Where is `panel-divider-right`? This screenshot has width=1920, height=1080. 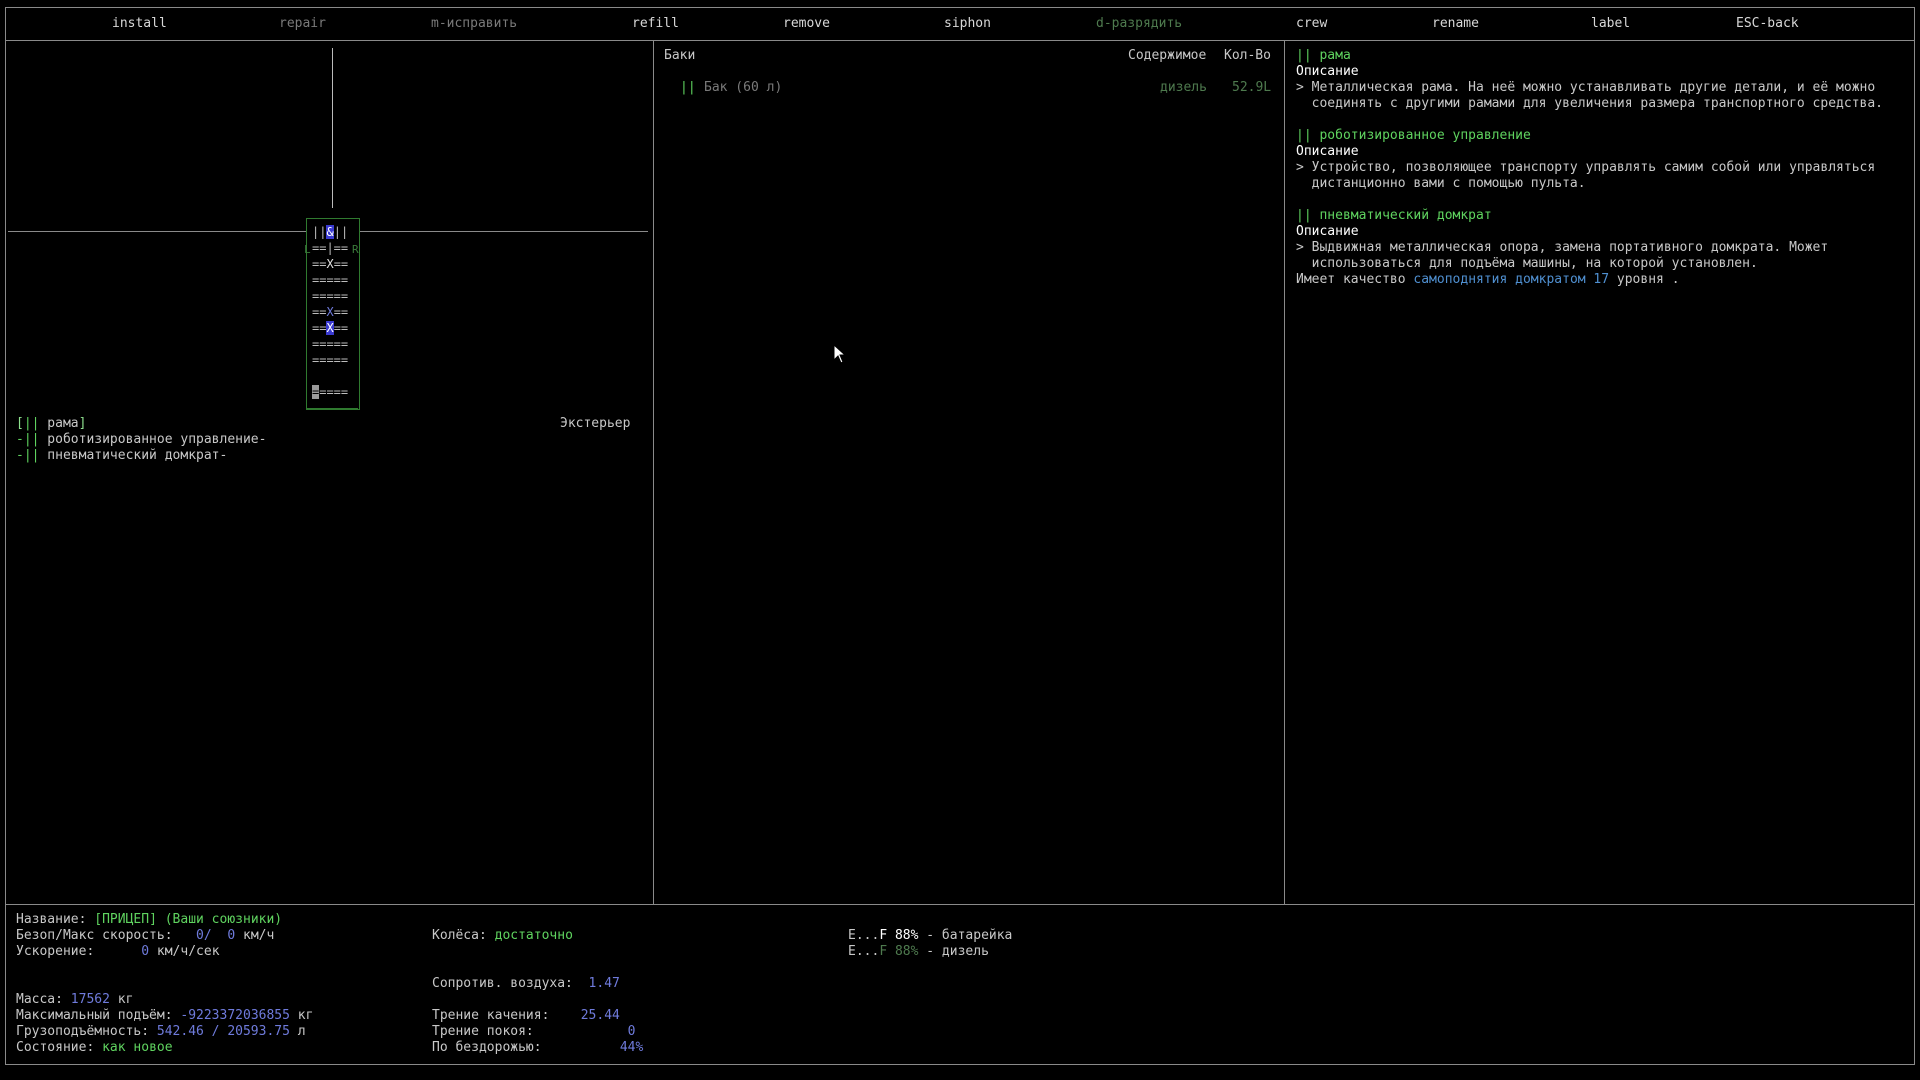
panel-divider-right is located at coordinates (1284, 472).